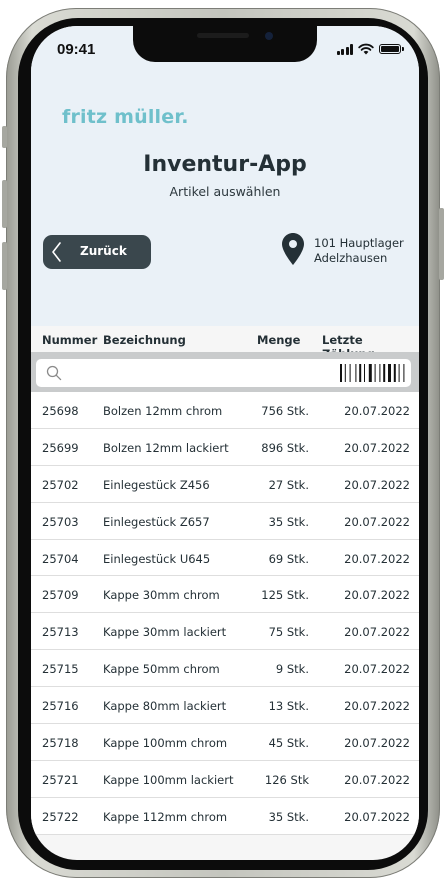 This screenshot has width=446, height=880. I want to click on table-row: 25703 Einlegestück Z657 35 Stk. 20.07.2022, so click(225, 521).